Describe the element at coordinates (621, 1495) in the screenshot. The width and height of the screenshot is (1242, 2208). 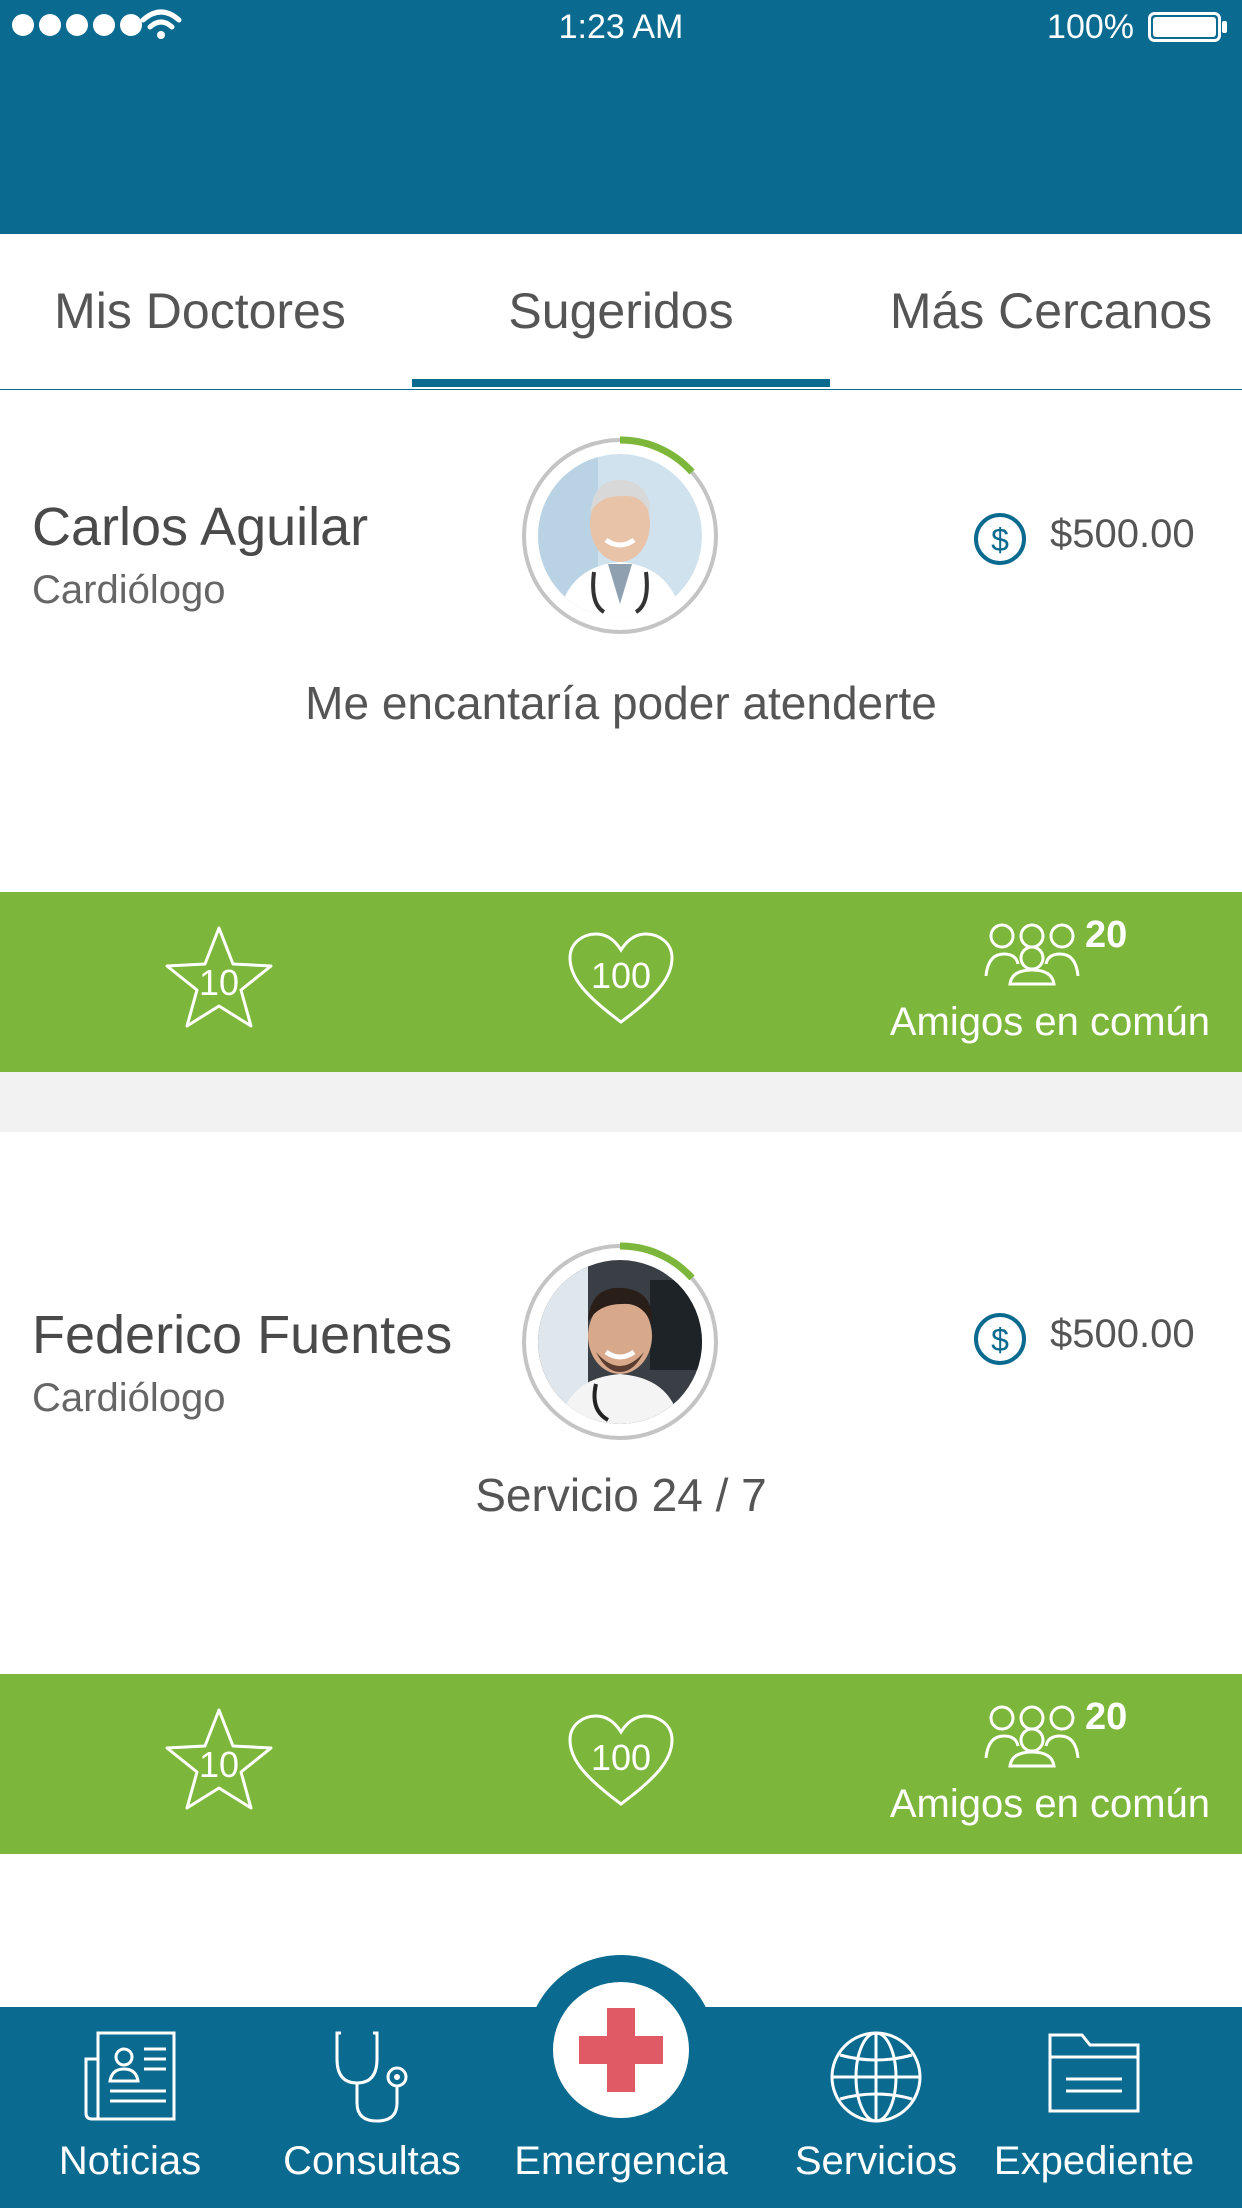
I see `doctor-tagline: Servicio 24 / 7` at that location.